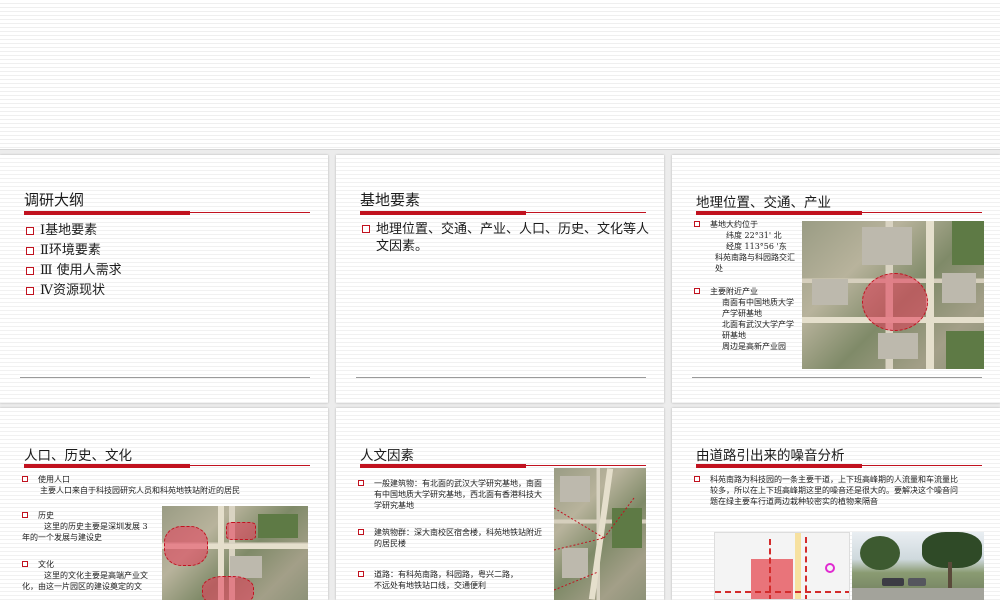  I want to click on pointer-lines-icon, so click(594, 544).